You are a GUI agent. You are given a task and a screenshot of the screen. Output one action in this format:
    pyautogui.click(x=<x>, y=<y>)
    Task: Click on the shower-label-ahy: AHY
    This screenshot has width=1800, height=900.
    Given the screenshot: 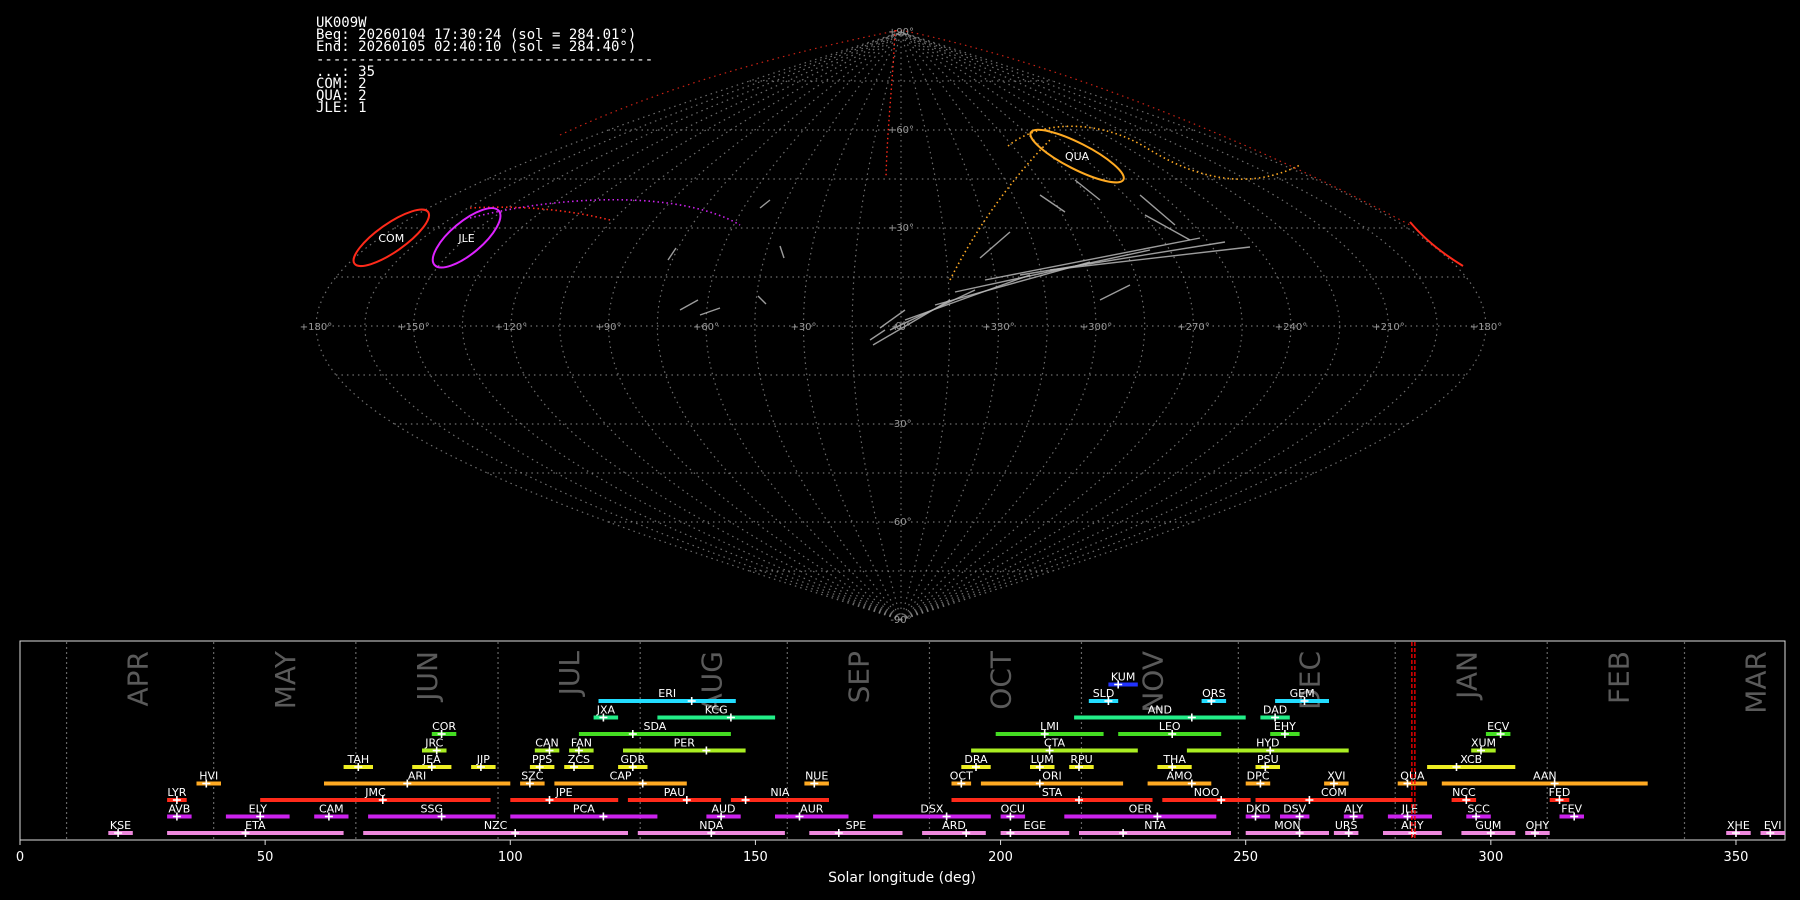 What is the action you would take?
    pyautogui.click(x=1412, y=825)
    